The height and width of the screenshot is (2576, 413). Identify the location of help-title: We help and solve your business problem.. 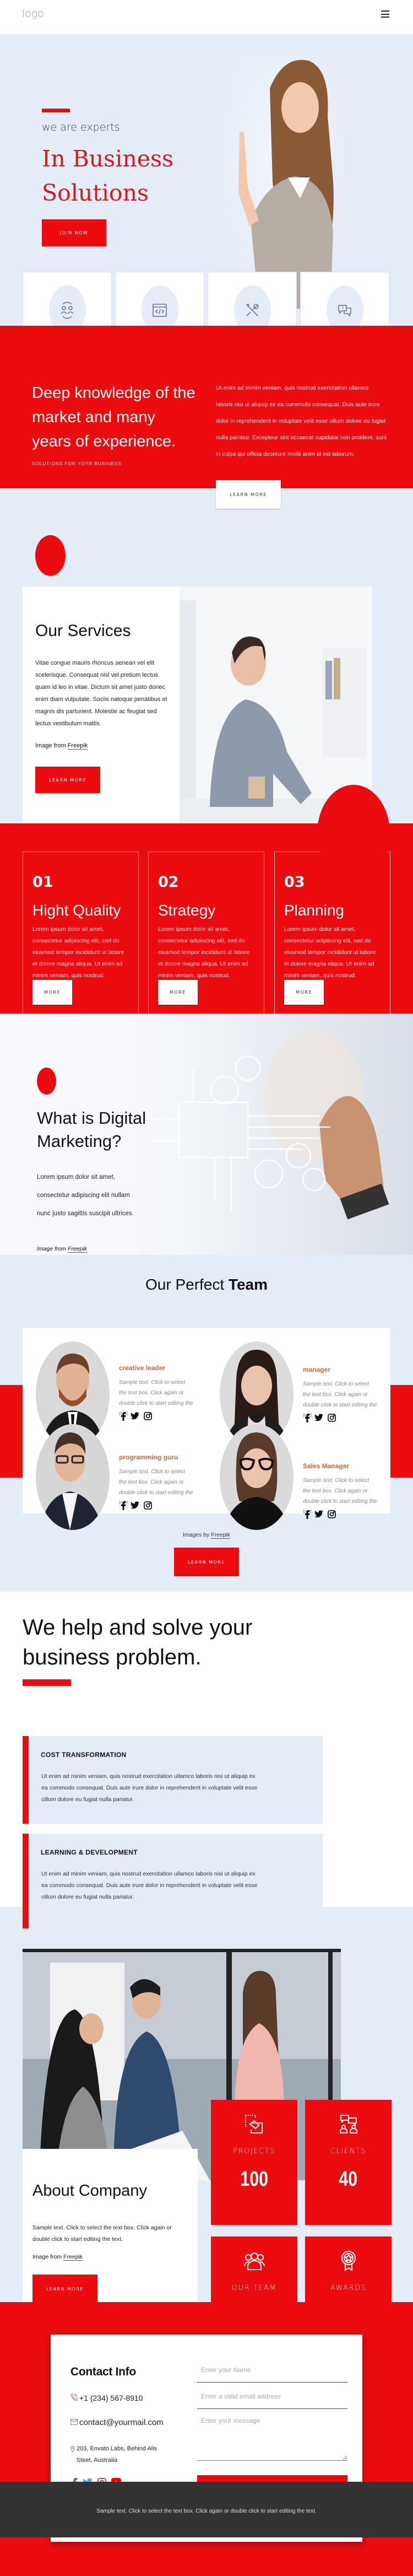
(138, 1642).